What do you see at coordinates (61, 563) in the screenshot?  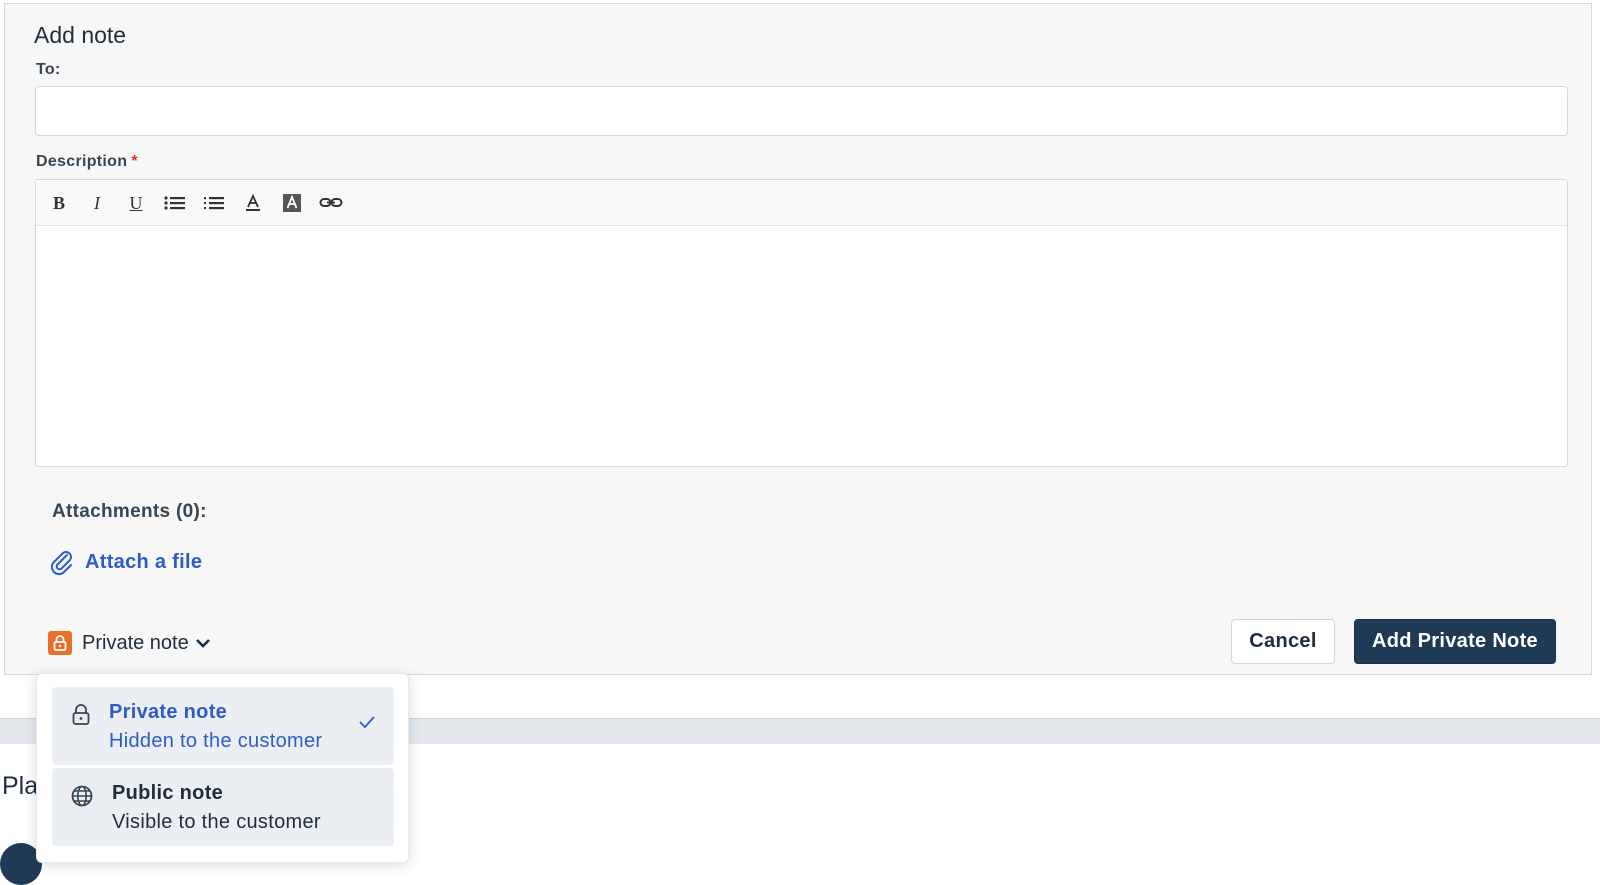 I see `paperclip-icon` at bounding box center [61, 563].